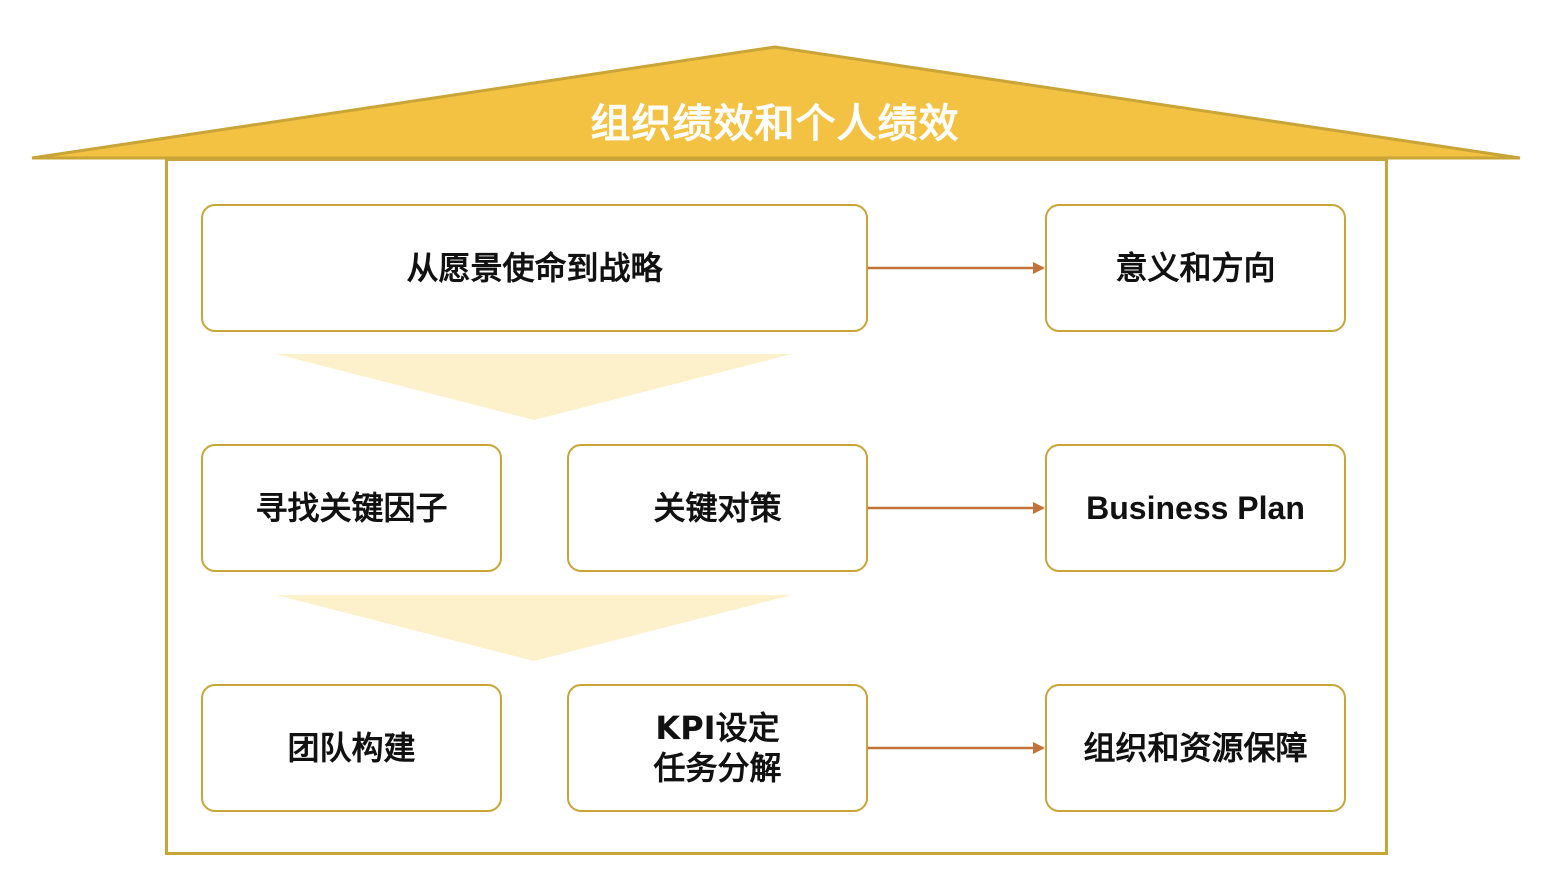 Image resolution: width=1546 pixels, height=890 pixels. I want to click on org-resources-label: 组织和资源保障, so click(1195, 748).